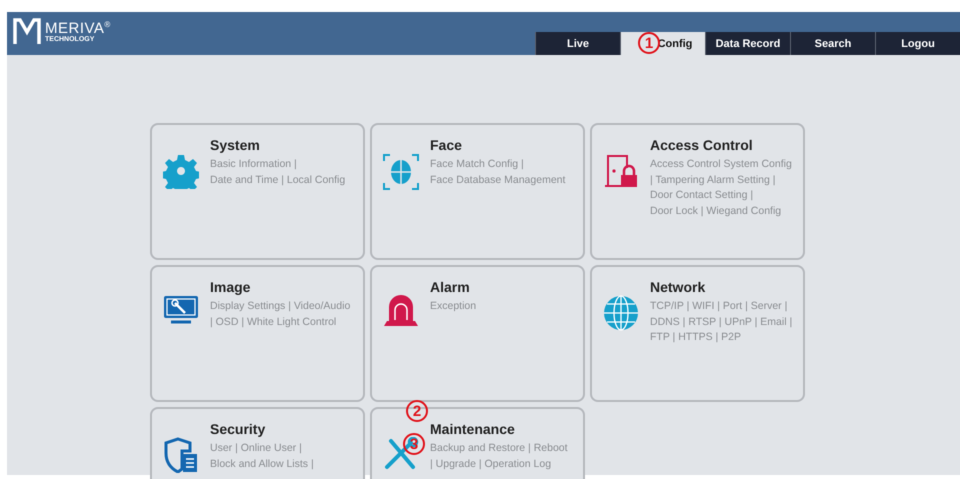 The width and height of the screenshot is (960, 479). Describe the element at coordinates (621, 313) in the screenshot. I see `globe-icon` at that location.